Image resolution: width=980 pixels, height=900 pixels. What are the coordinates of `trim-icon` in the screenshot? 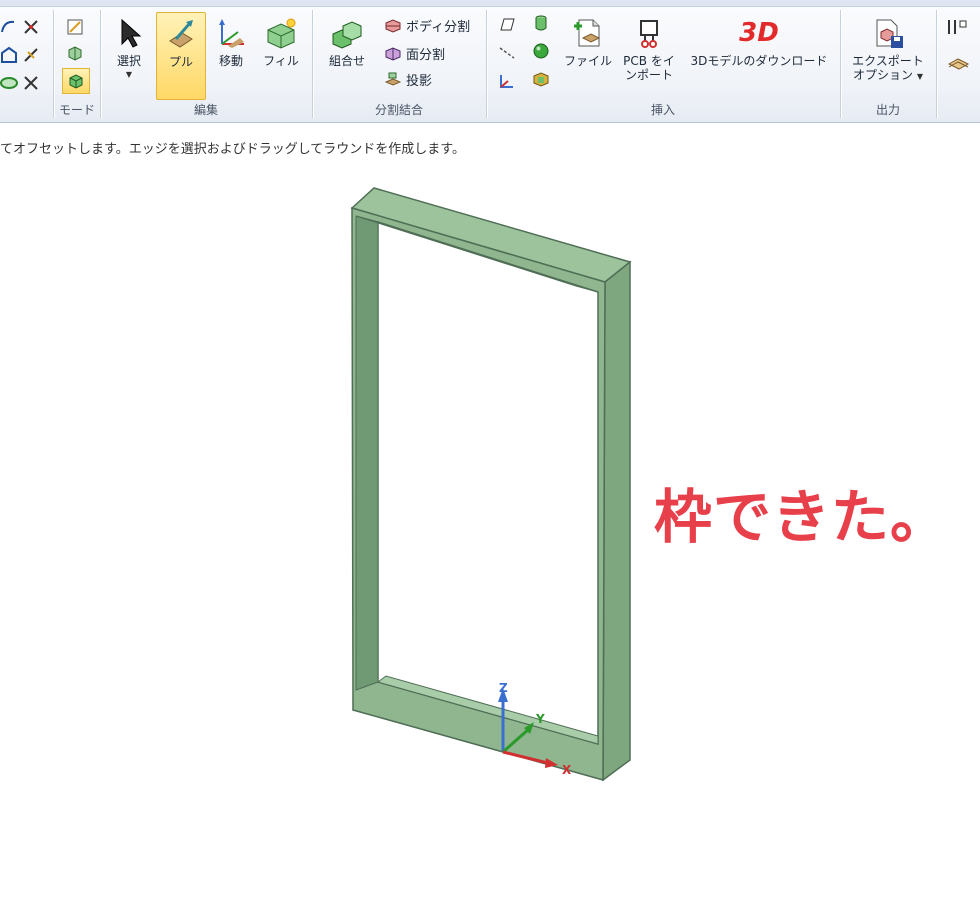 It's located at (31, 27).